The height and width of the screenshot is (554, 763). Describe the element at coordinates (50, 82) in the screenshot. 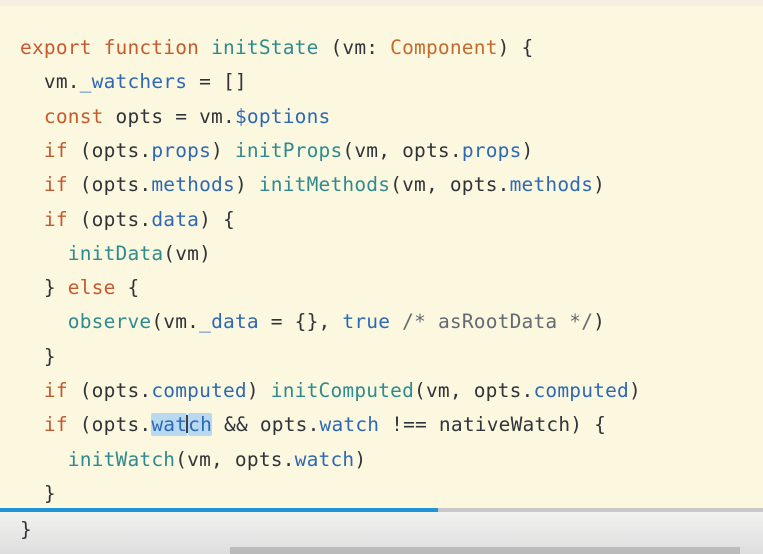

I see `code-token: vm.` at that location.